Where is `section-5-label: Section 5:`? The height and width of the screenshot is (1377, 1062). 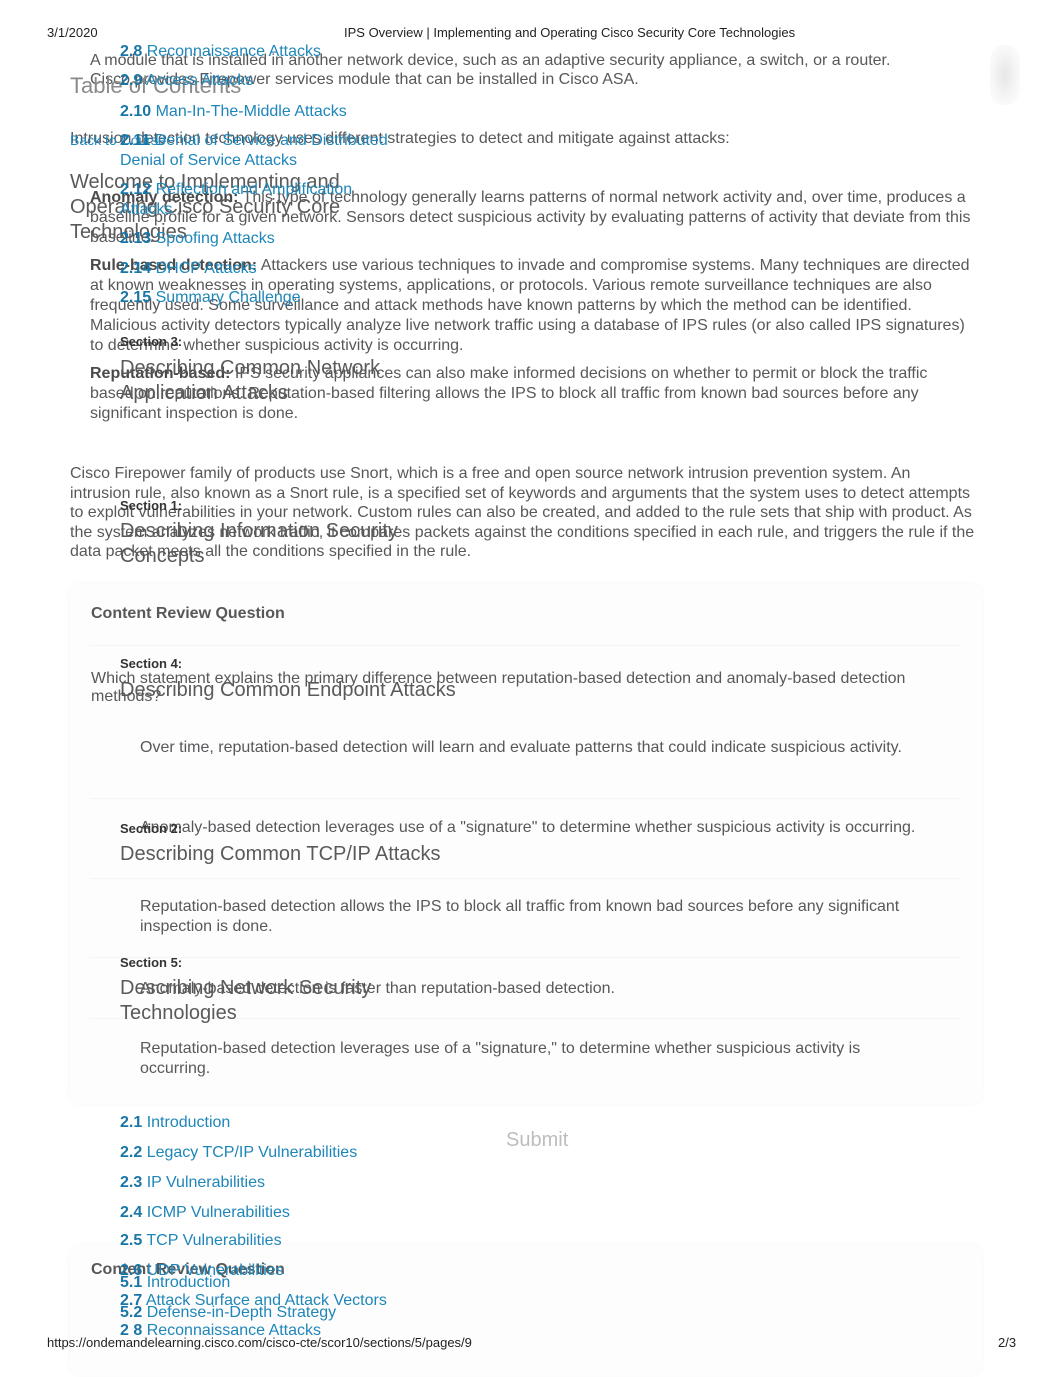
section-5-label: Section 5: is located at coordinates (151, 962).